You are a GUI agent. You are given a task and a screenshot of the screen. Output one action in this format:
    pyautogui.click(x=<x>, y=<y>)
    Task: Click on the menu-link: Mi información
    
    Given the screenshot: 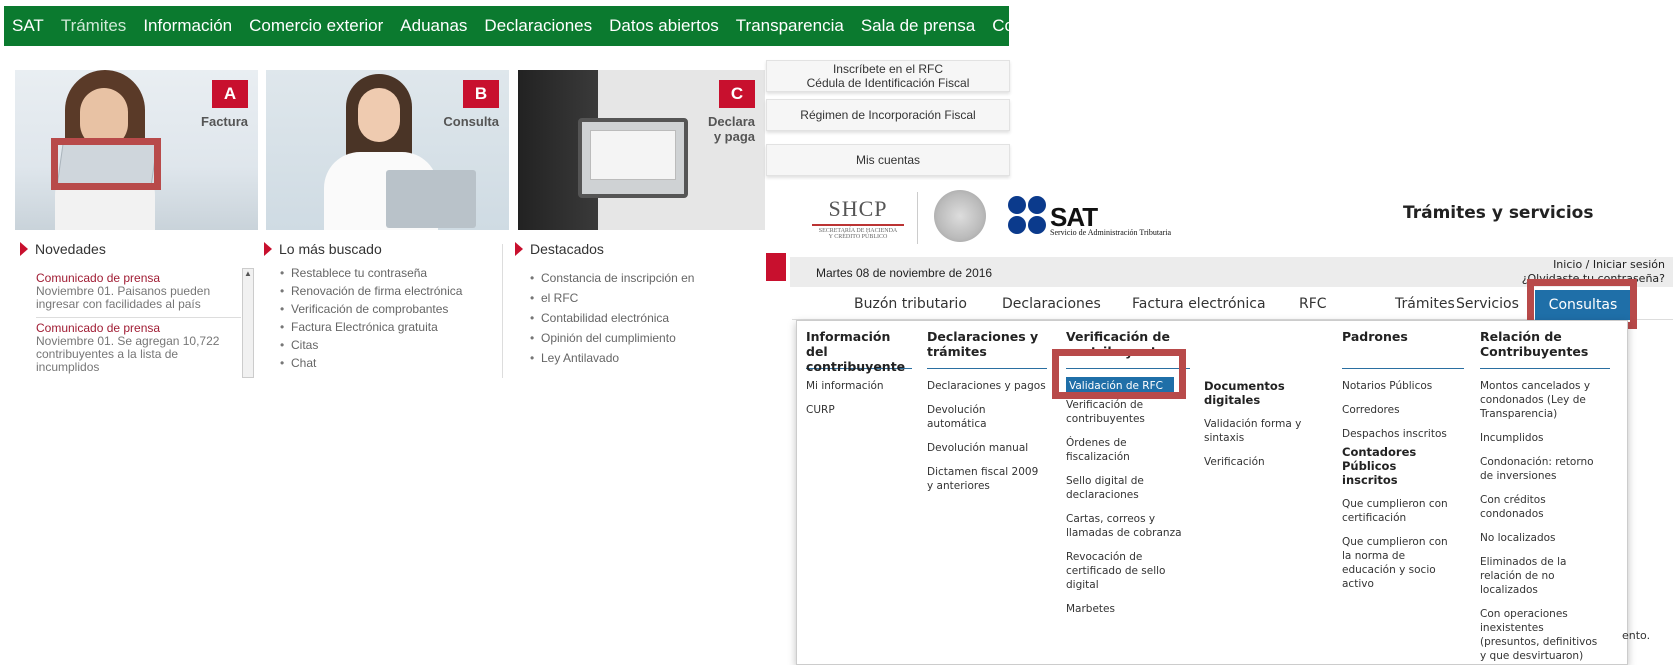 What is the action you would take?
    pyautogui.click(x=859, y=386)
    